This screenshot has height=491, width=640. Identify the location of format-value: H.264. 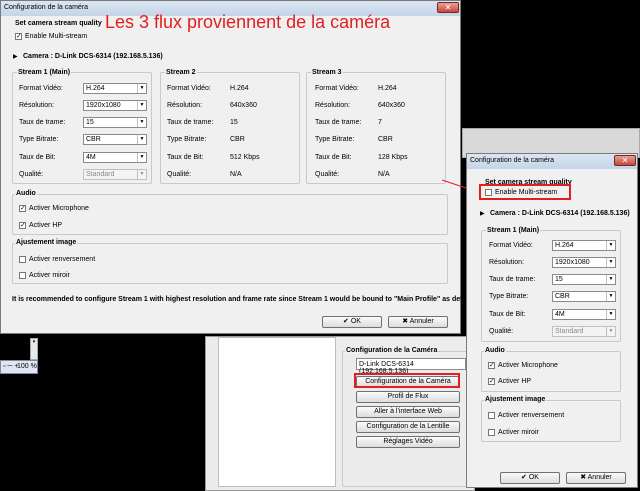
(95, 88).